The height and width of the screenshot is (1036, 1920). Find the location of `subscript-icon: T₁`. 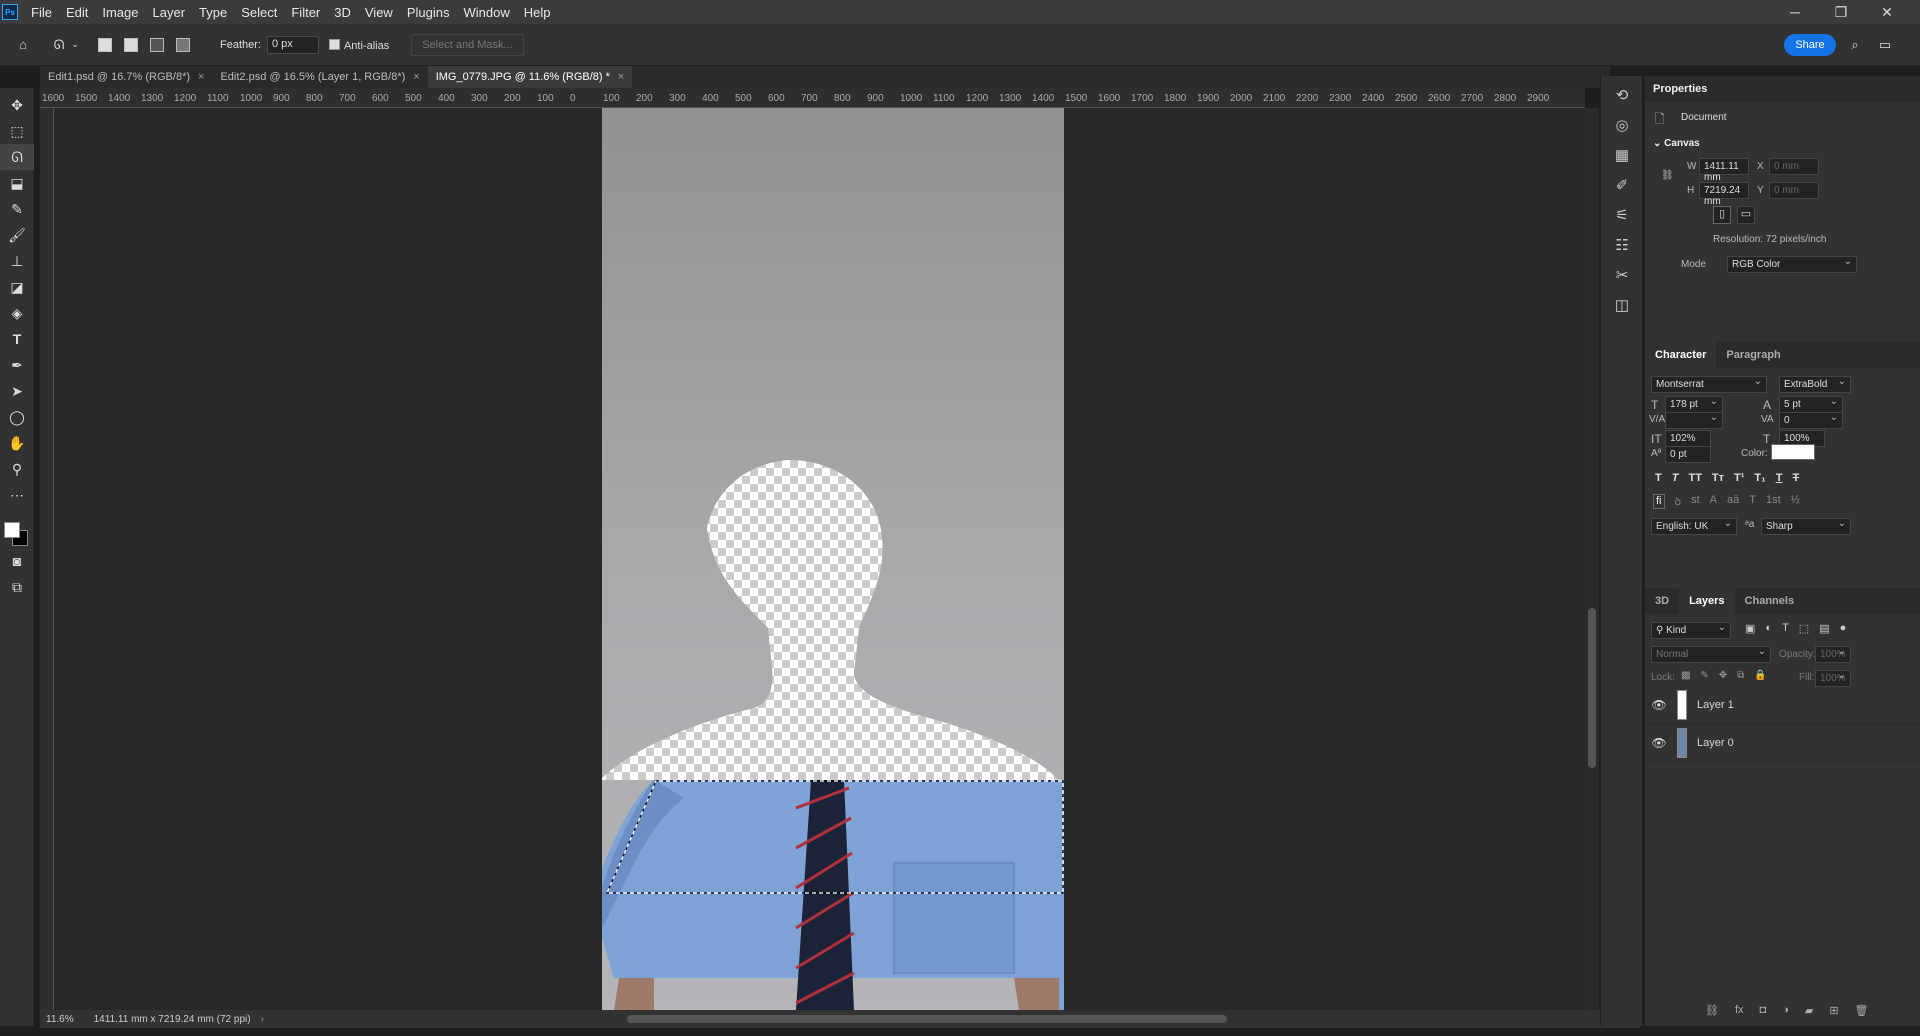

subscript-icon: T₁ is located at coordinates (1759, 478).